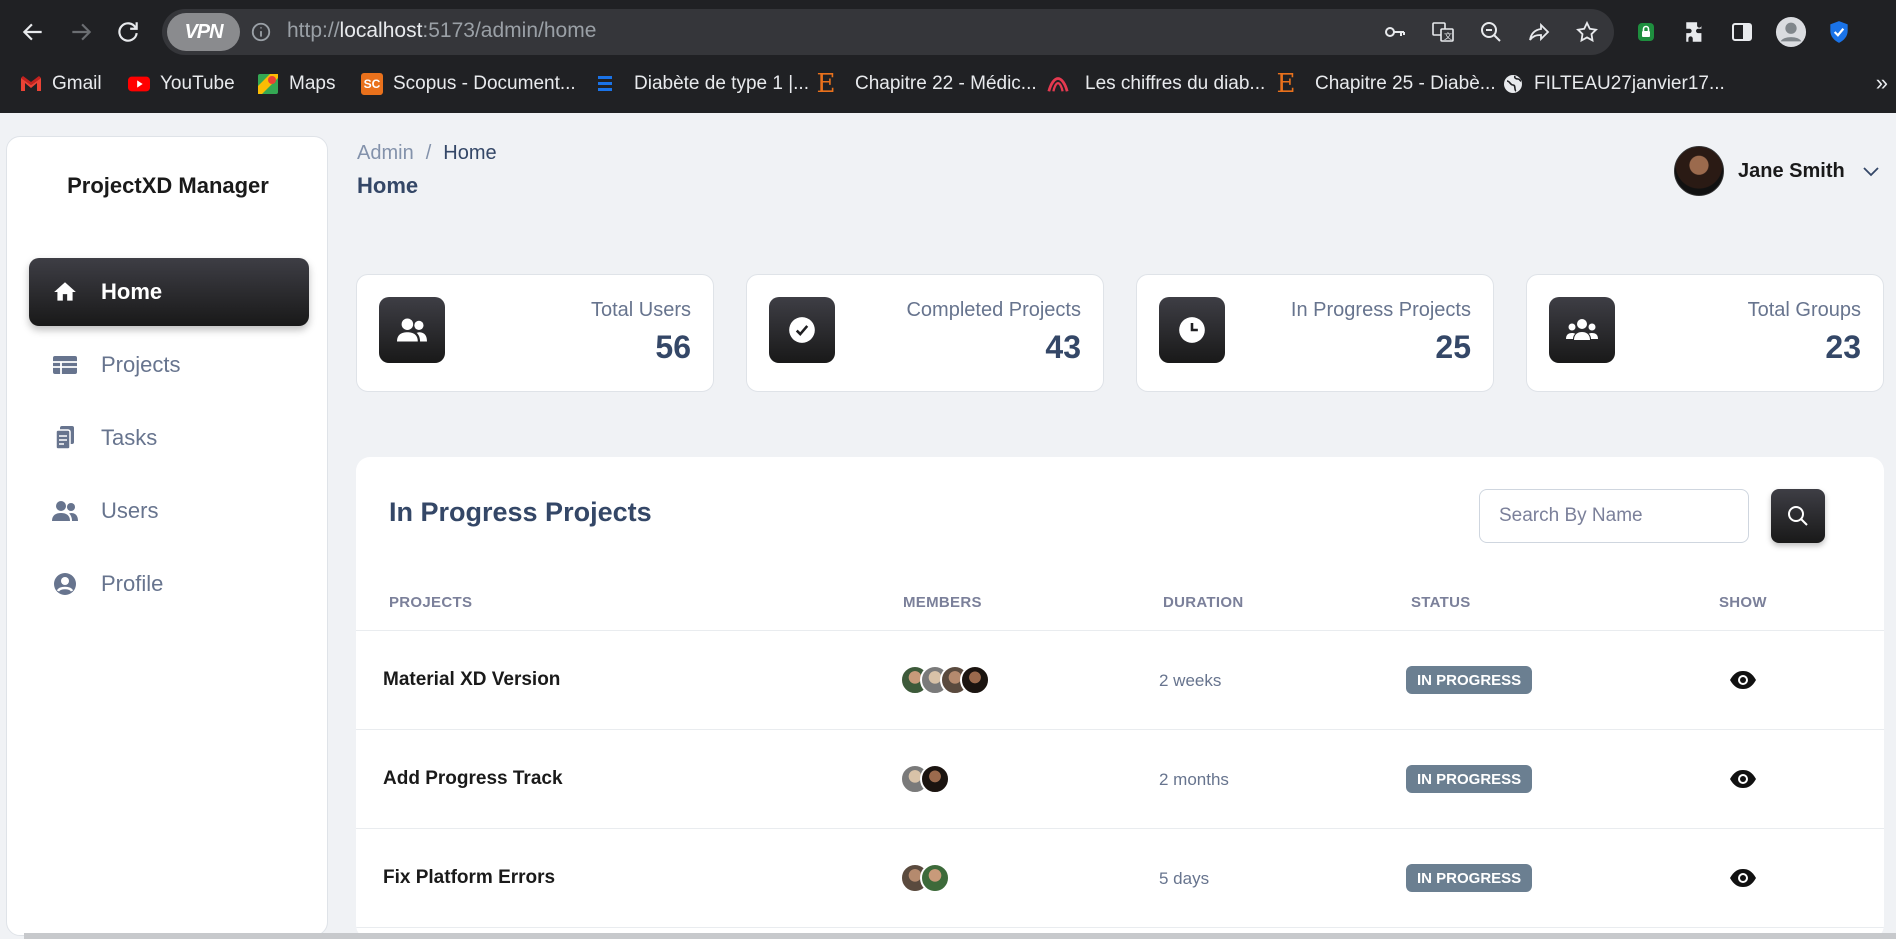 This screenshot has width=1896, height=939. Describe the element at coordinates (268, 84) in the screenshot. I see `maps-icon` at that location.